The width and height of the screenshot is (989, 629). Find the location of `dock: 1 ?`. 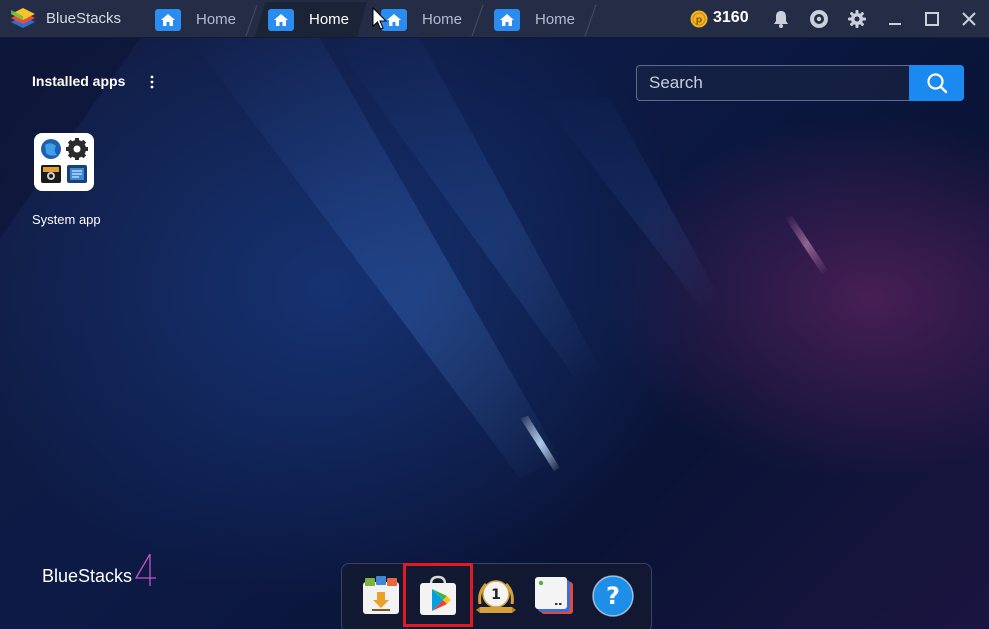

dock: 1 ? is located at coordinates (496, 596).